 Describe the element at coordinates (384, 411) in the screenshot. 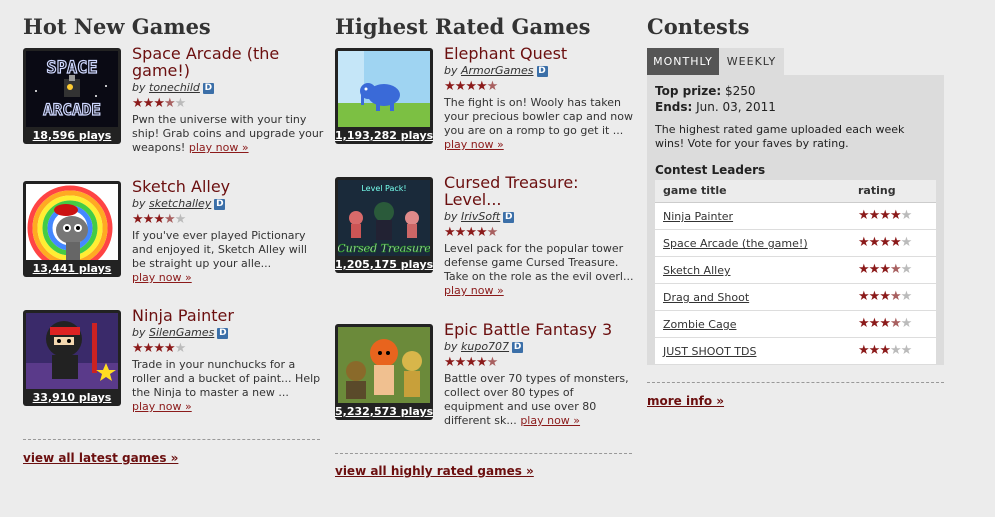

I see `play-count: 5,232,573 plays` at that location.